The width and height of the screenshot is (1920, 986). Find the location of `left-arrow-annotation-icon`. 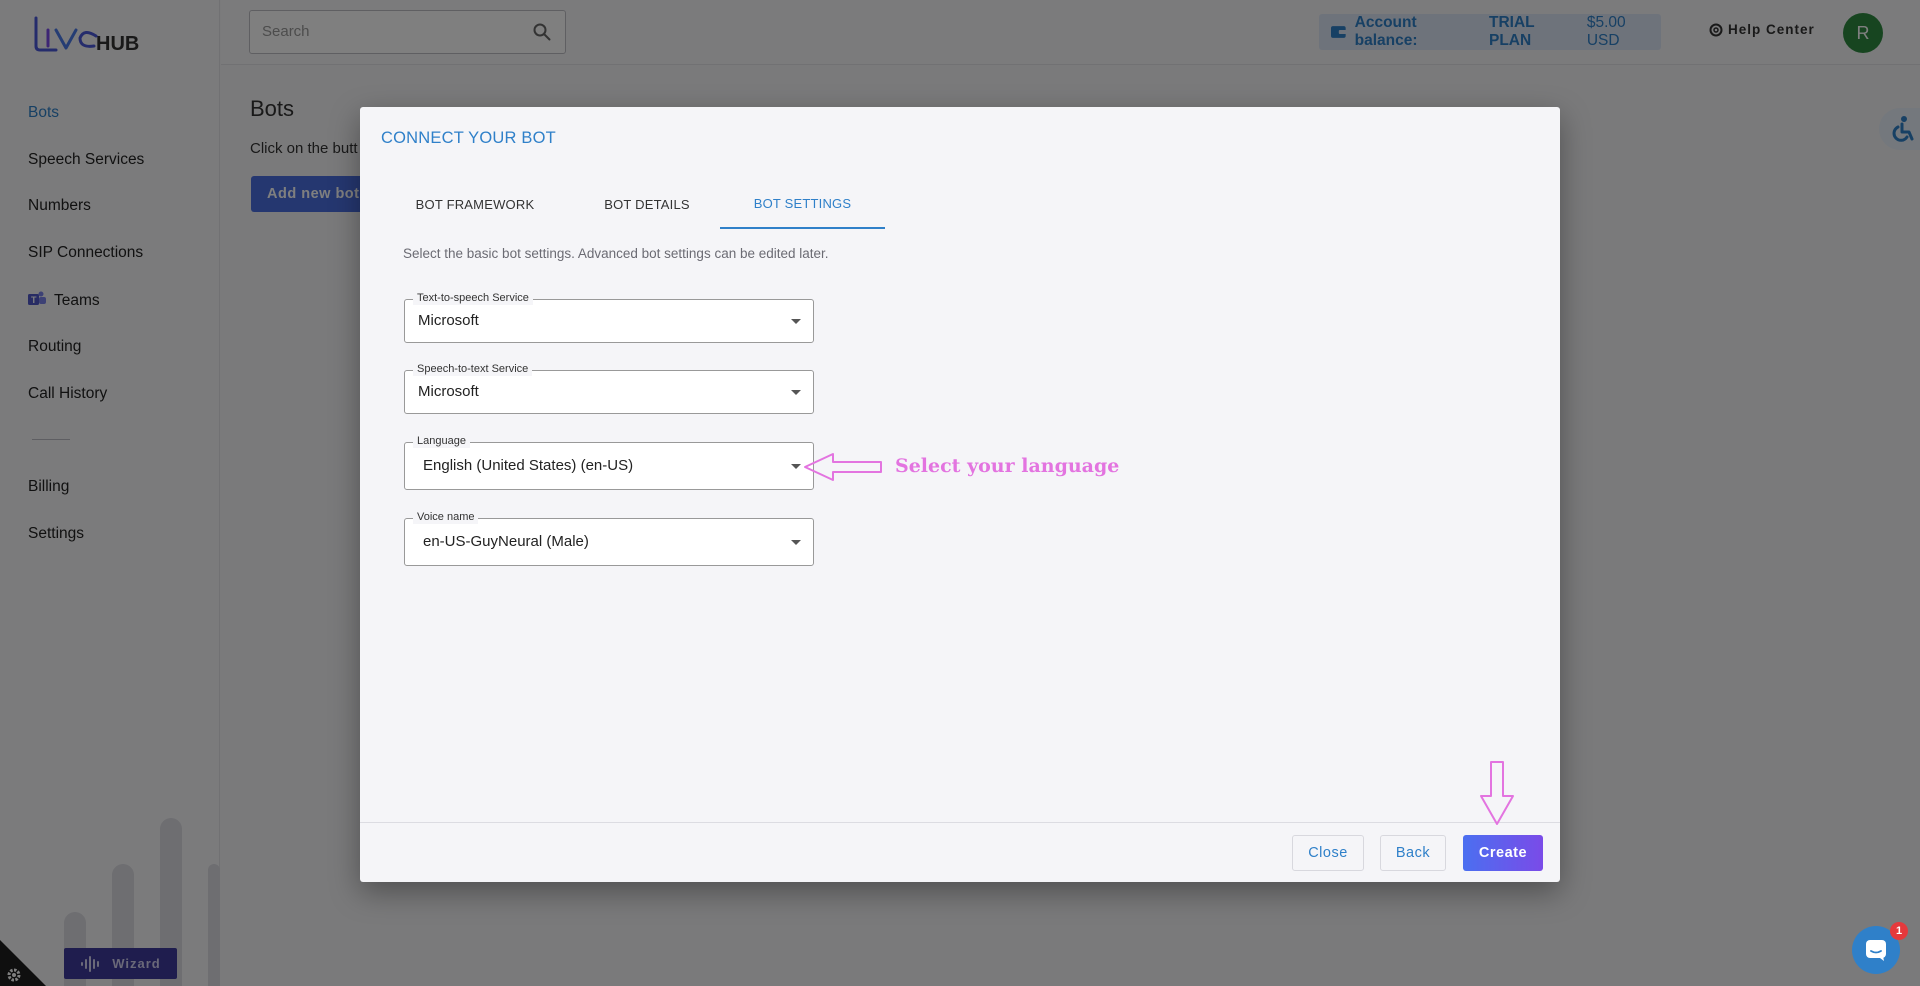

left-arrow-annotation-icon is located at coordinates (843, 467).